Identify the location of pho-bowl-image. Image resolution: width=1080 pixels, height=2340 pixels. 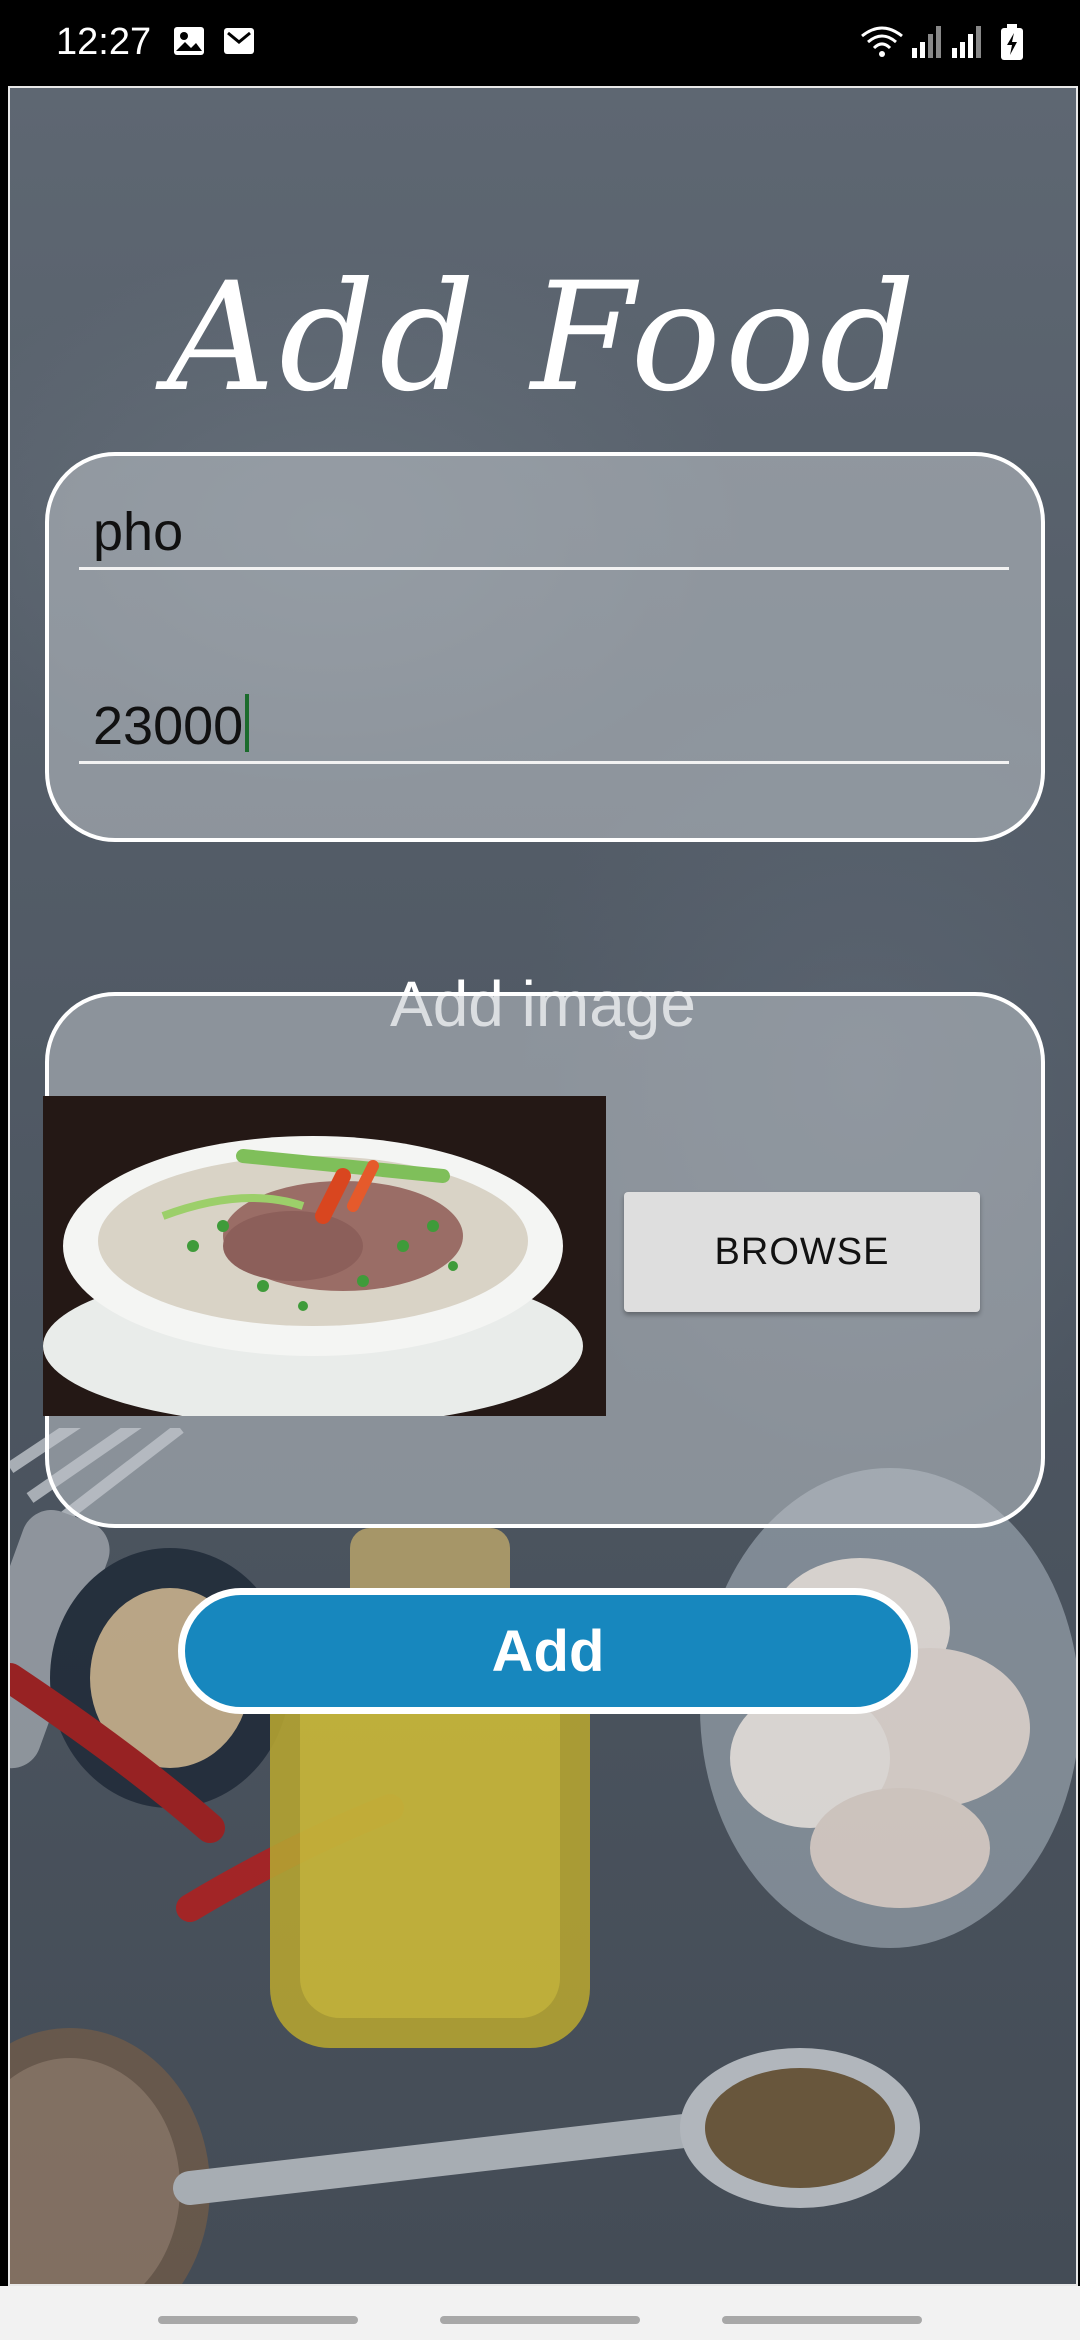
(324, 1256).